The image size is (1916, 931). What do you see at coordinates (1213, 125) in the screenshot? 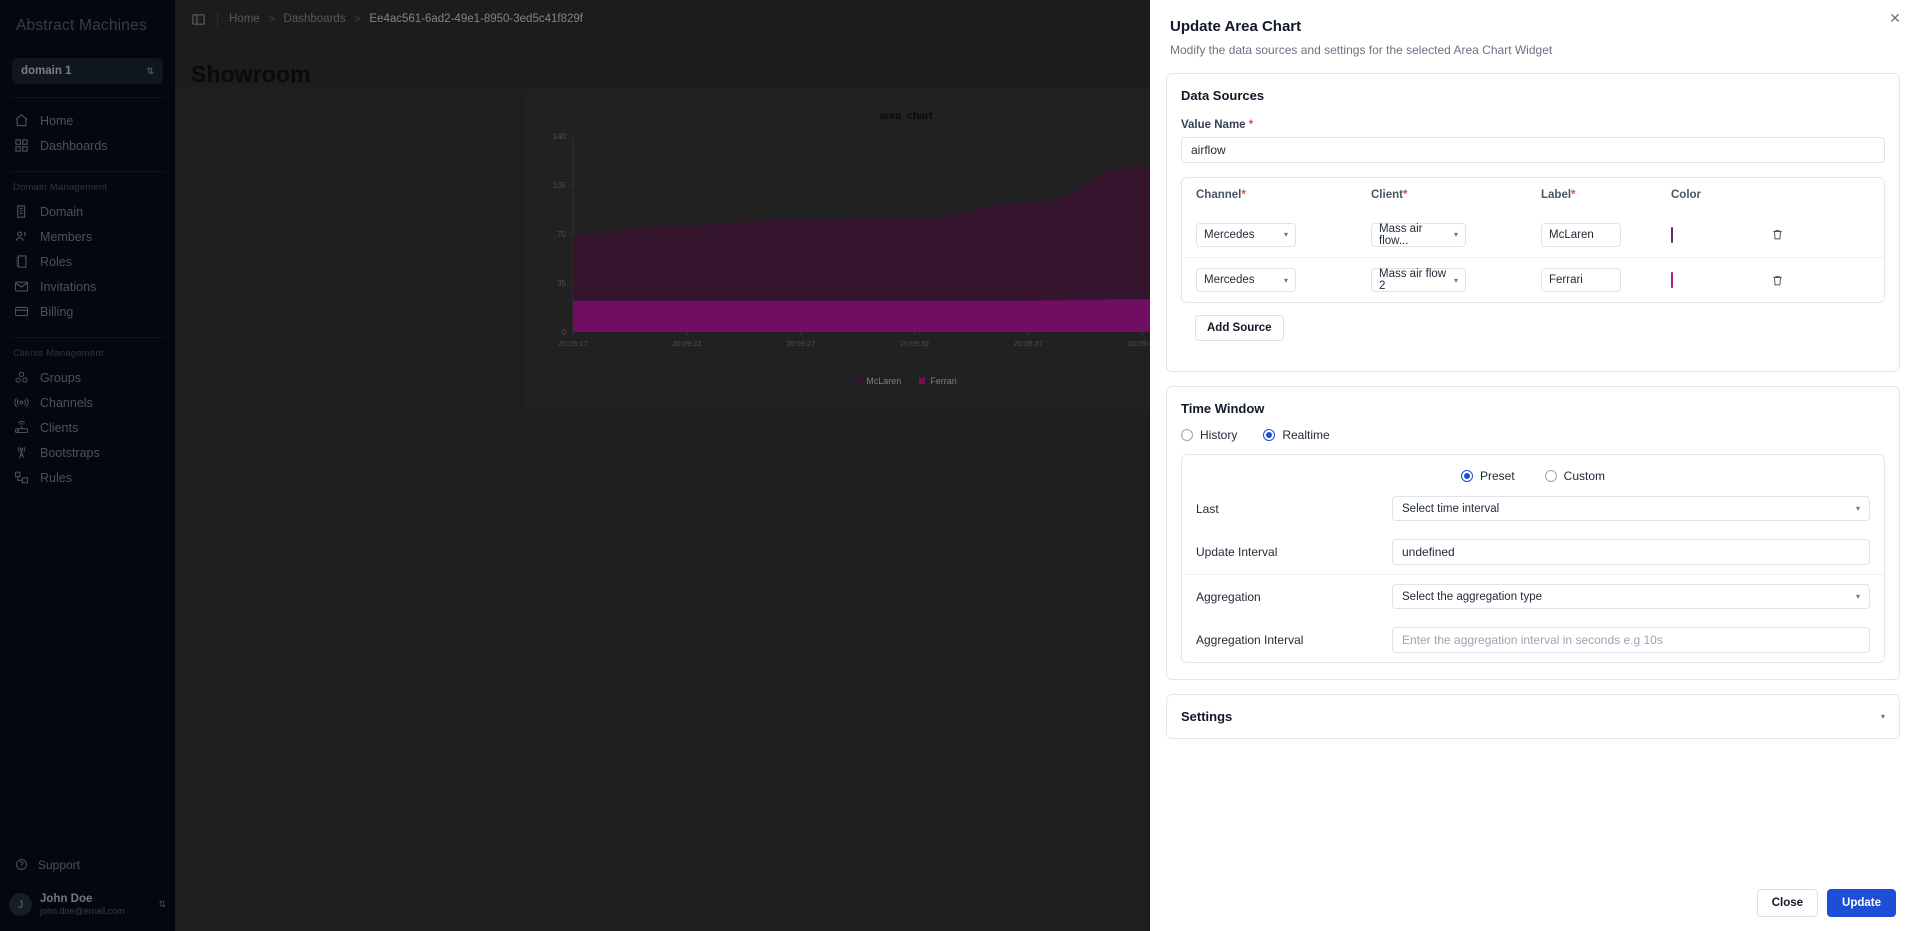
I see `value-name-label-text: Value Name` at bounding box center [1213, 125].